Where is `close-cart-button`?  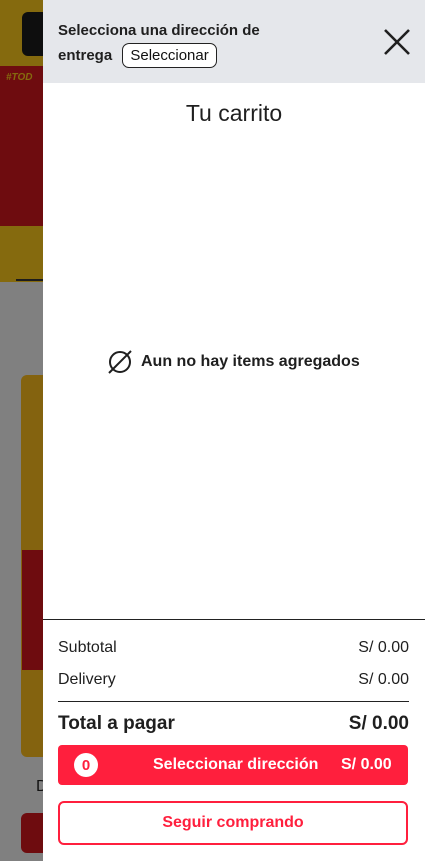
close-cart-button is located at coordinates (397, 42).